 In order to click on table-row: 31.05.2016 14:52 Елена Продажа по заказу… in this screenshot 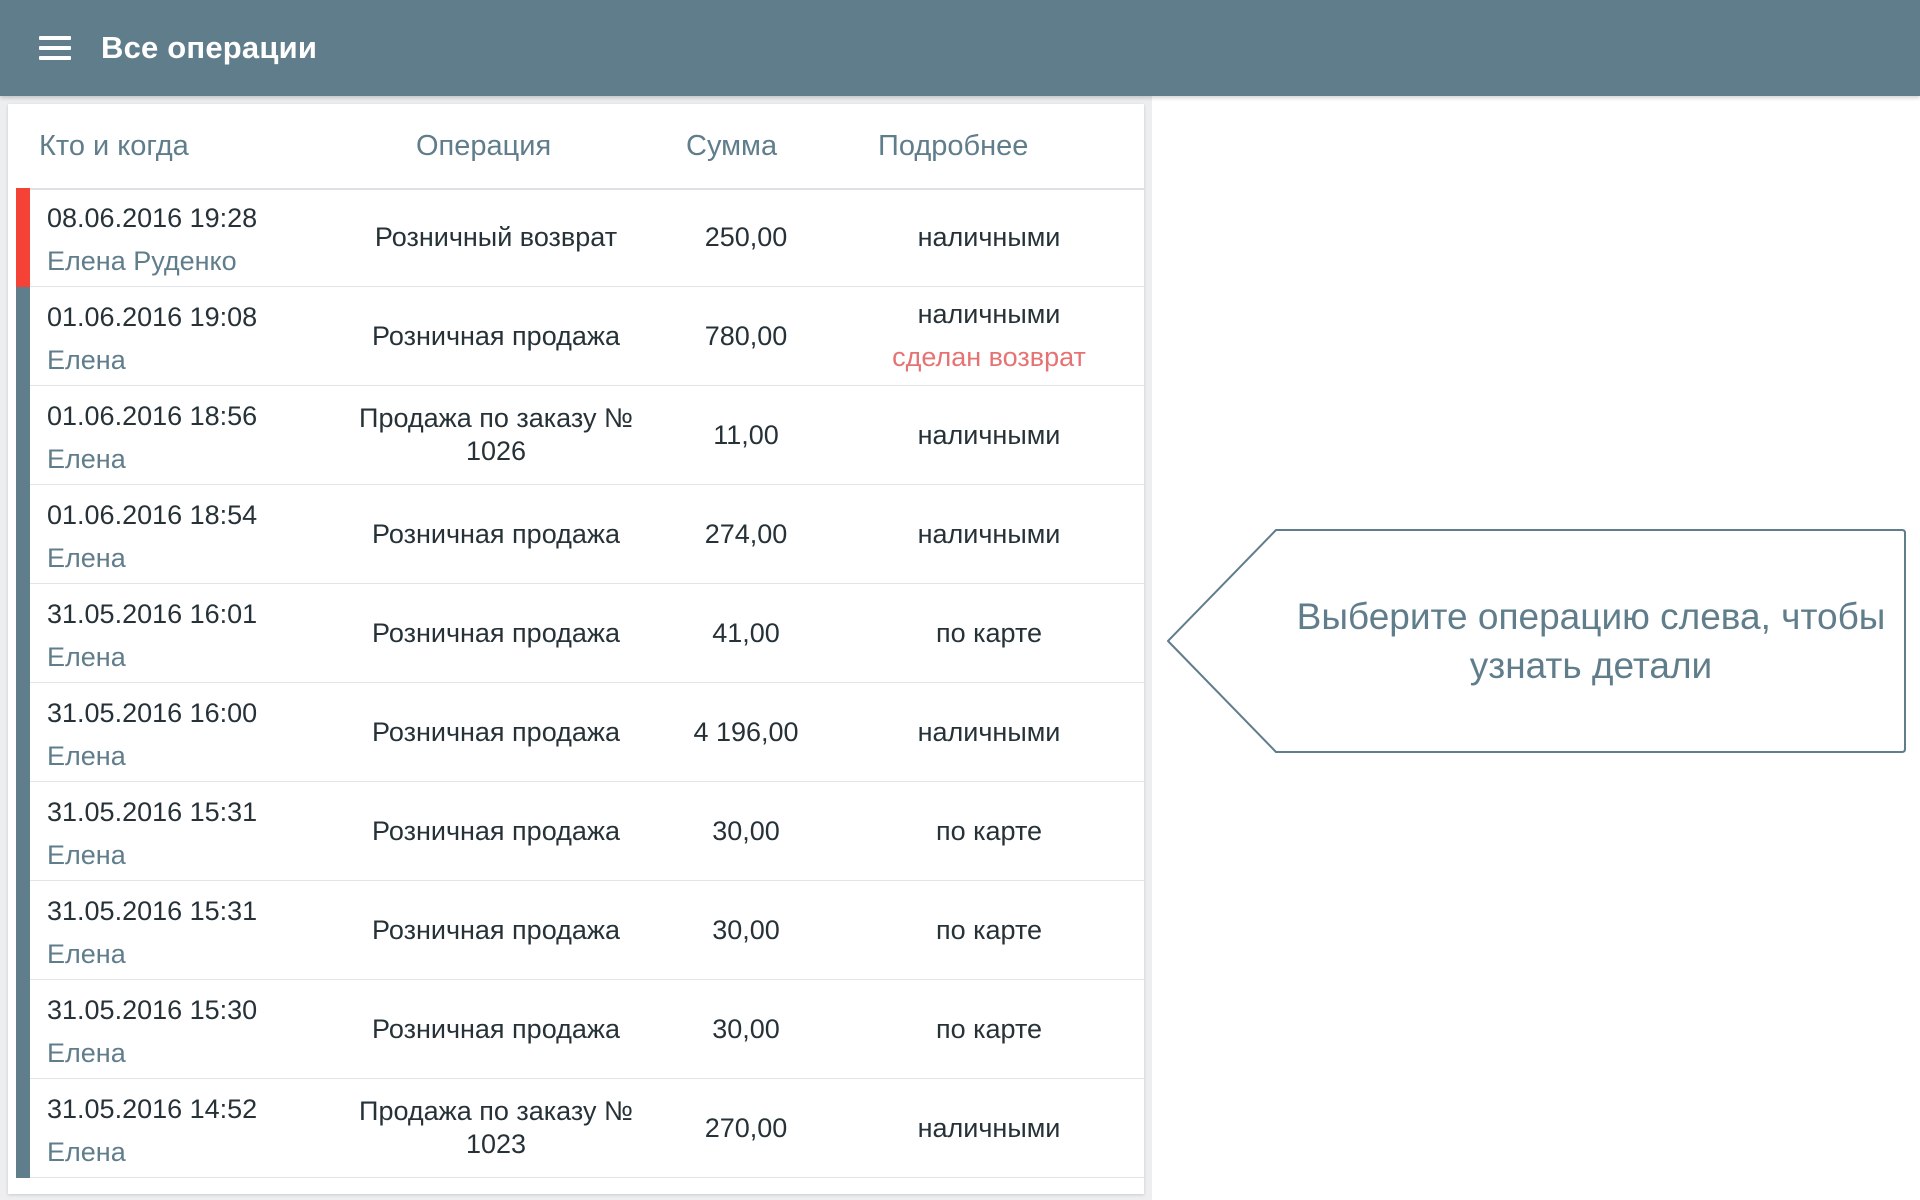, I will do `click(580, 1128)`.